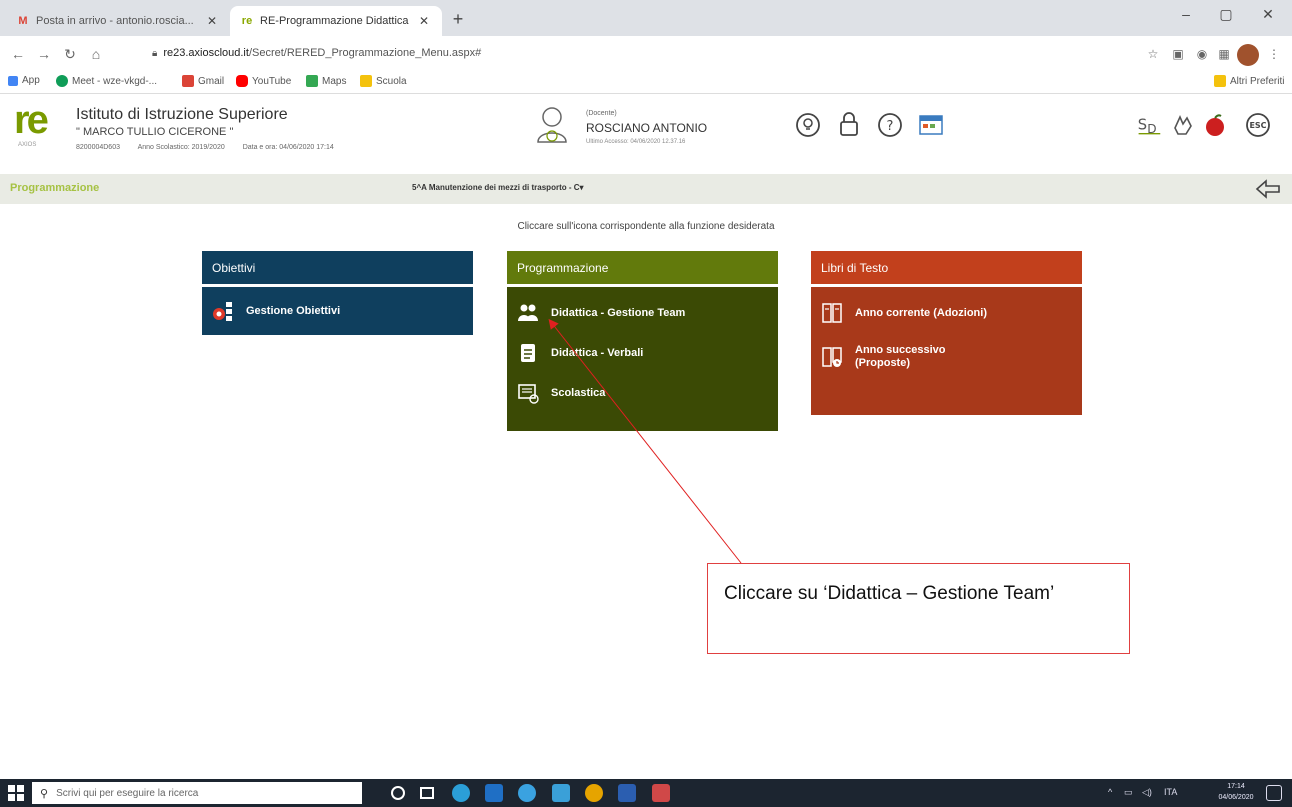 This screenshot has height=807, width=1292. What do you see at coordinates (528, 312) in the screenshot?
I see `team-icon` at bounding box center [528, 312].